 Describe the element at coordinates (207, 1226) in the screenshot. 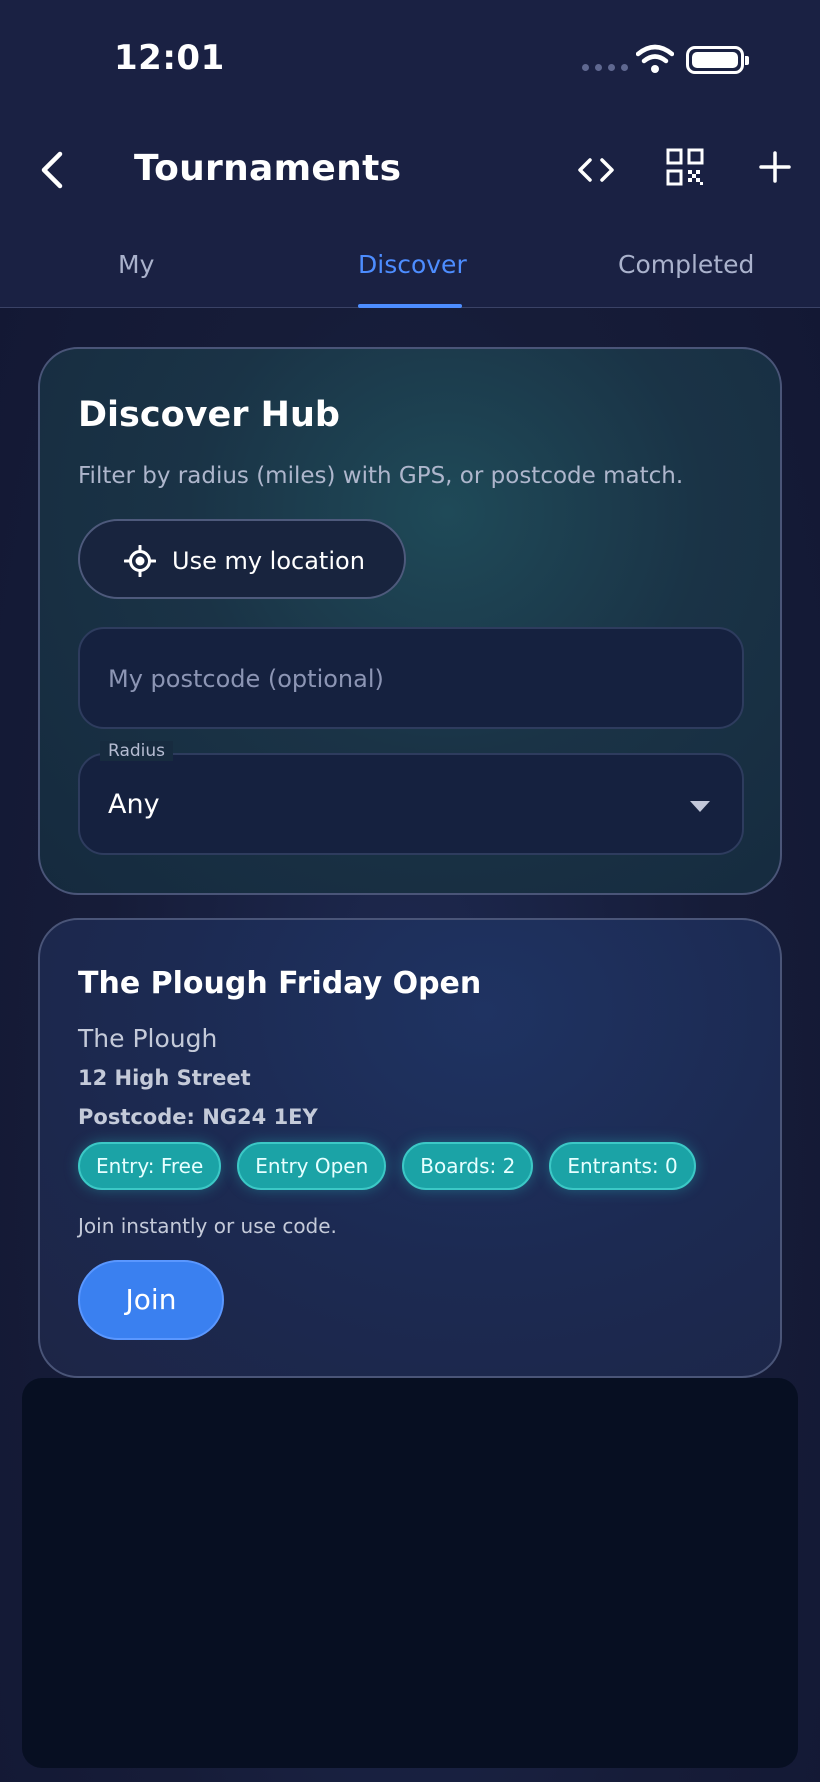

I see `join-hint: Join instantly or use code.` at that location.